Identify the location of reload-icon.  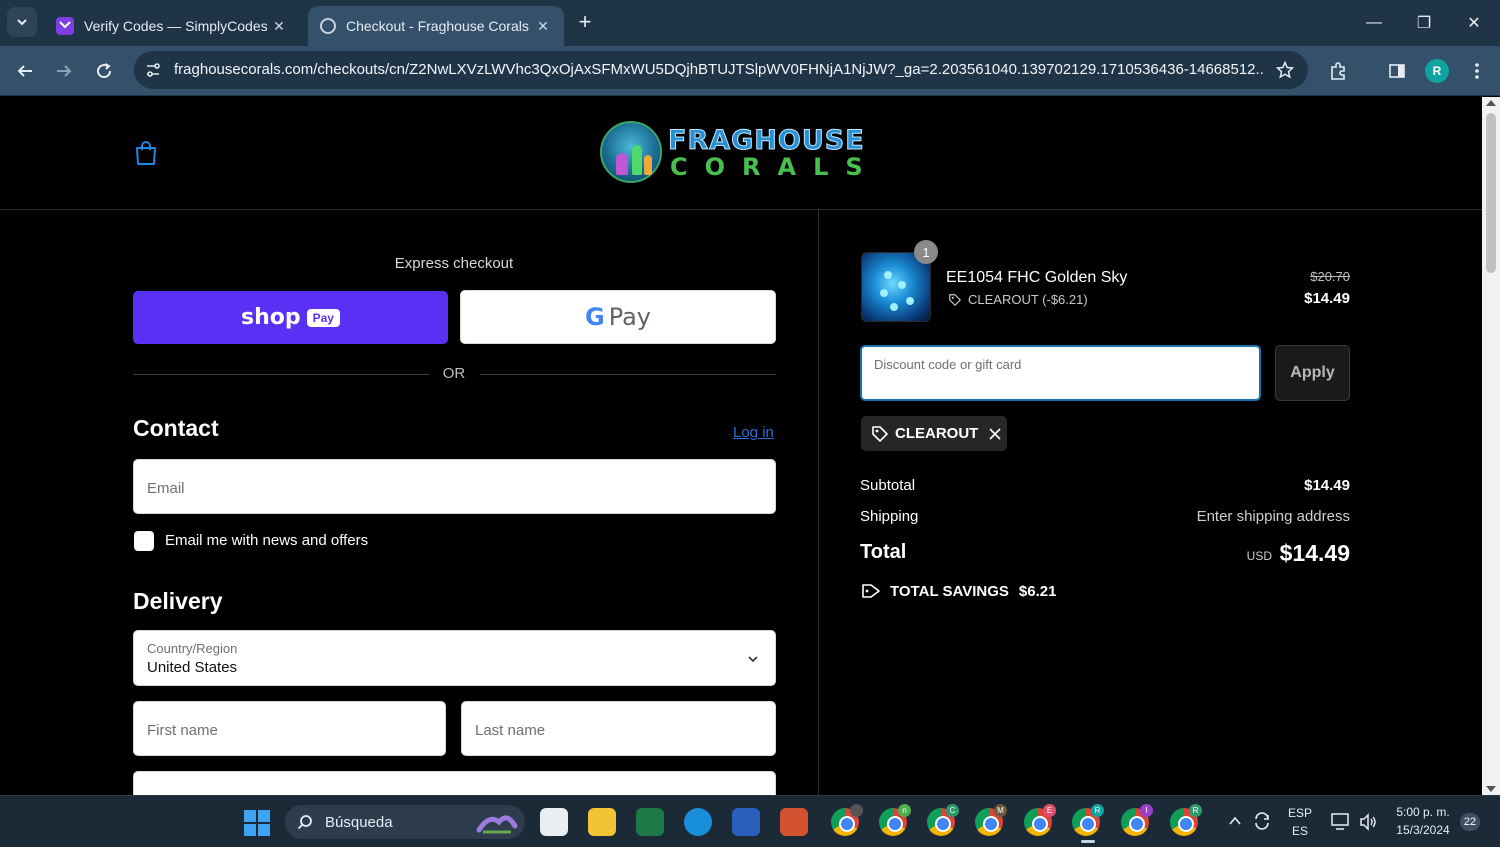
(104, 71).